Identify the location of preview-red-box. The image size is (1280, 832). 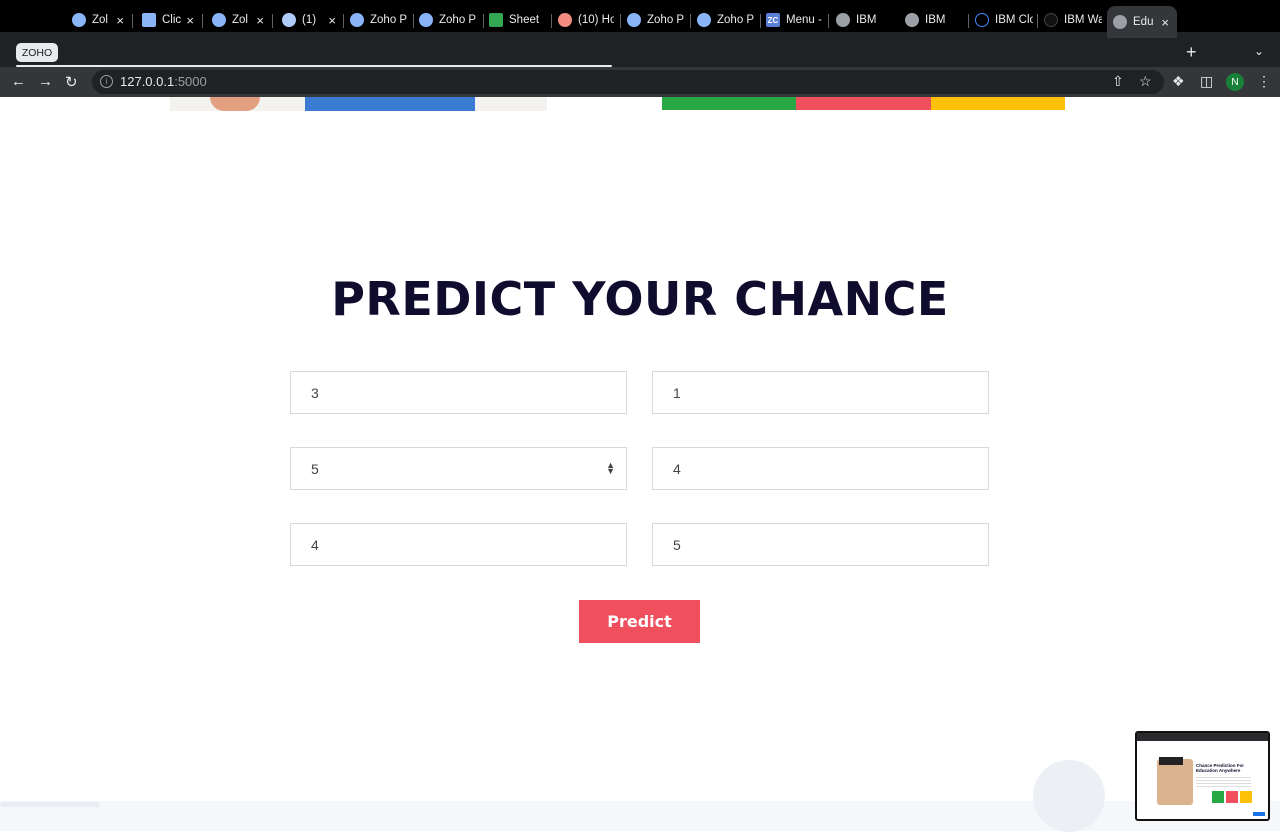
(1232, 797).